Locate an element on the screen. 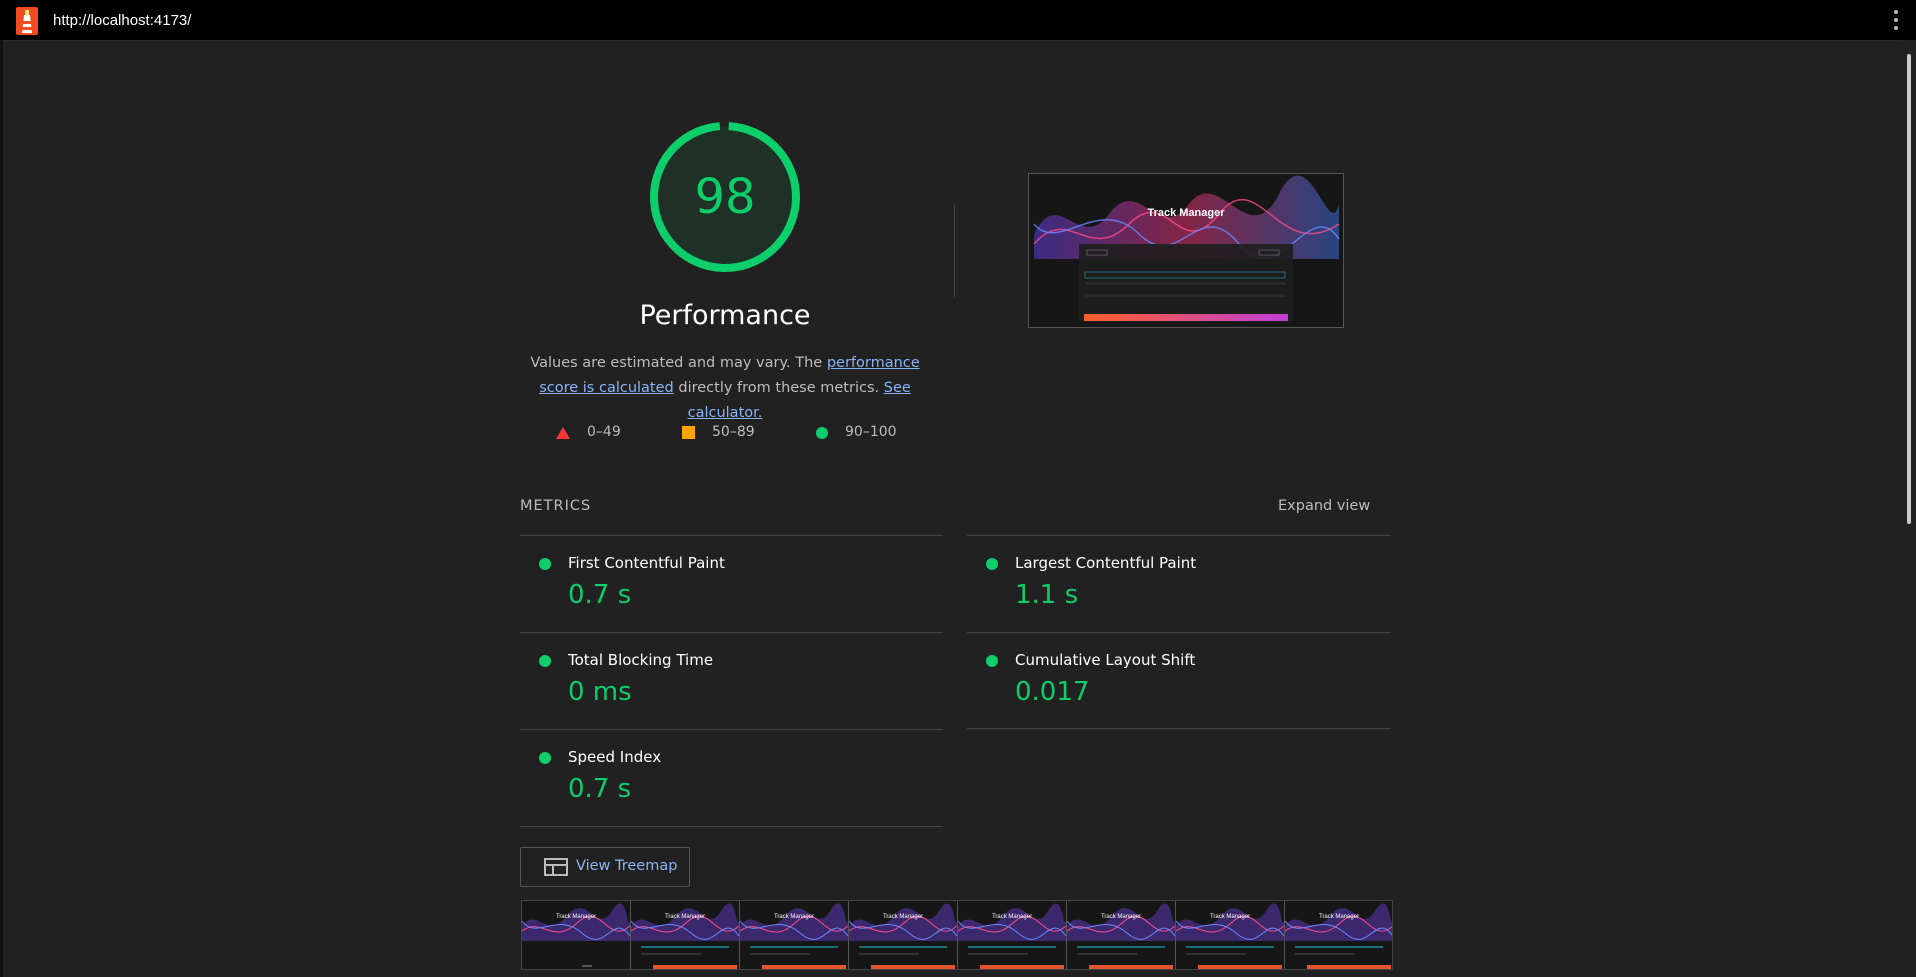  final-screenshot: Track Manager is located at coordinates (1186, 250).